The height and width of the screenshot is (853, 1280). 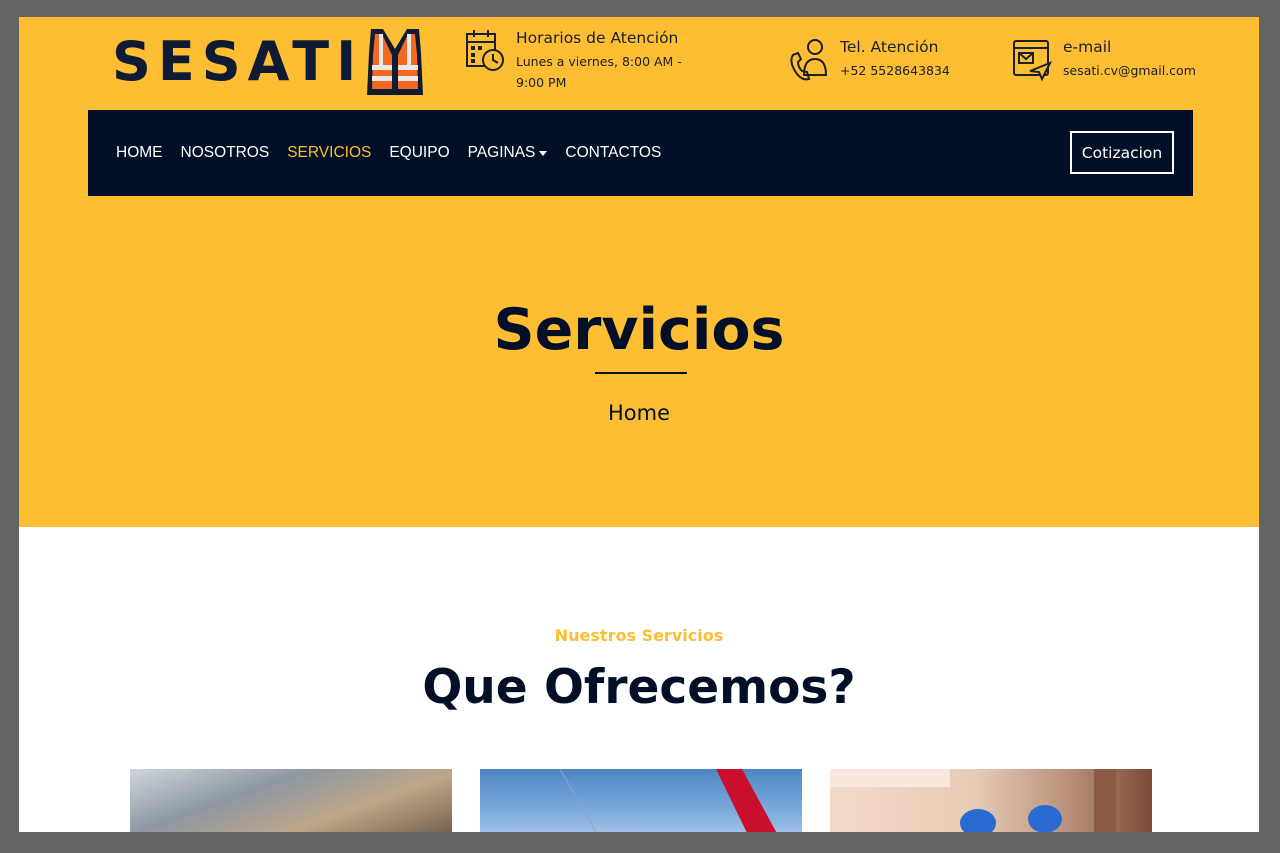 I want to click on hours-title: Horarios de Atención, so click(x=597, y=38).